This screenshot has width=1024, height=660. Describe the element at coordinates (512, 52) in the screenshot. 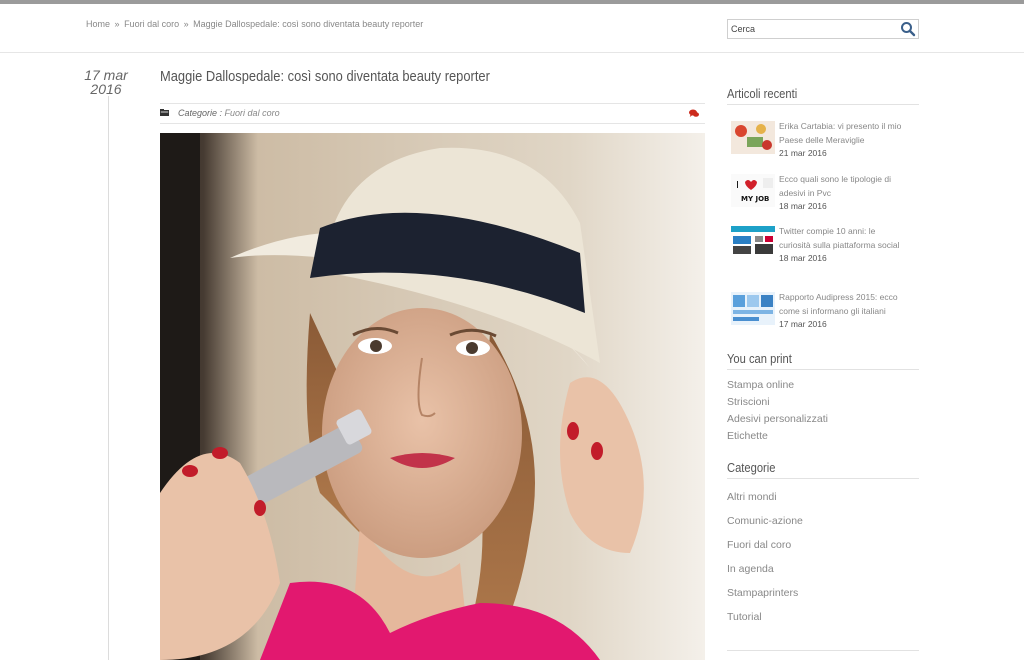

I see `header-divider` at that location.